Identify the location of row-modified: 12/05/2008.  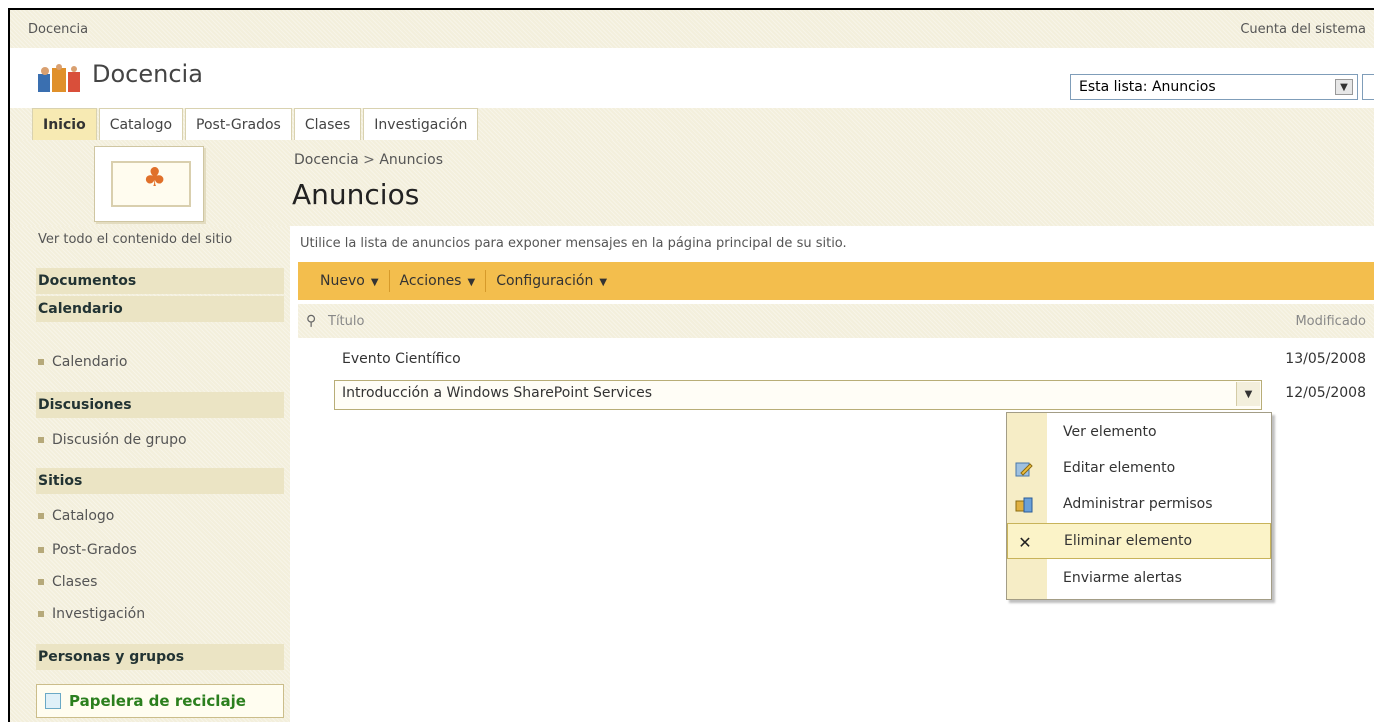
(1325, 393).